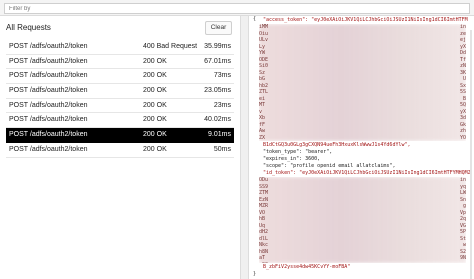 The image size is (474, 279). Describe the element at coordinates (120, 135) in the screenshot. I see `request-row: POST /adfs/oauth2/token 200 OK 9.01ms` at that location.